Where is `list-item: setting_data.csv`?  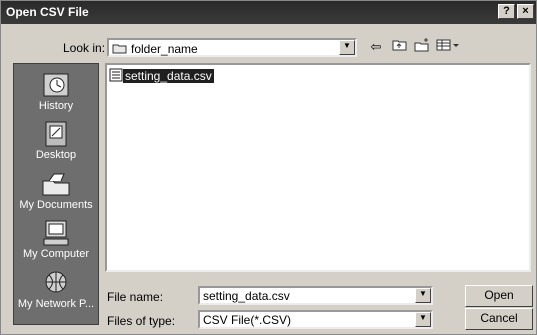 list-item: setting_data.csv is located at coordinates (161, 76).